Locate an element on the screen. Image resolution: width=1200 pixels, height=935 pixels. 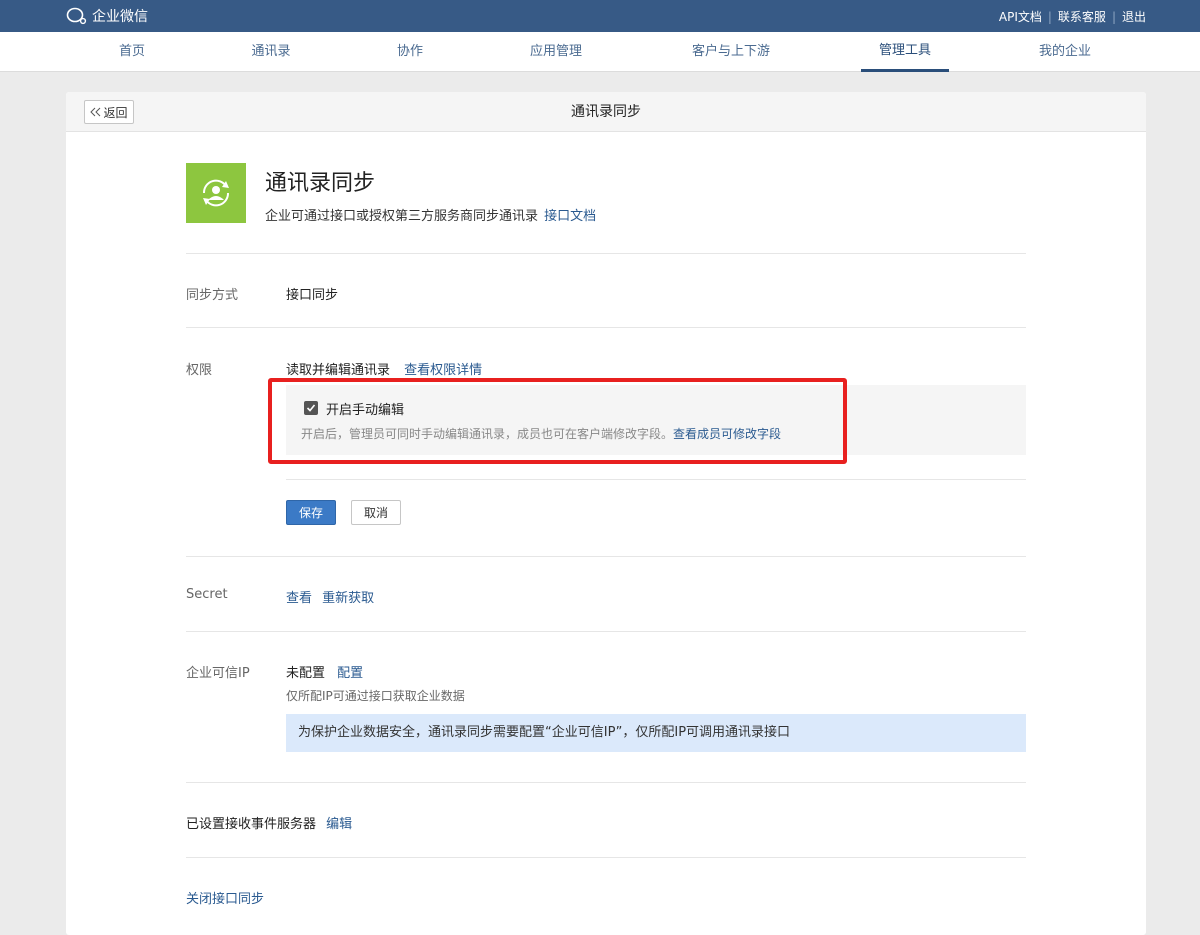
api-doc-link: 接口文档 is located at coordinates (570, 216).